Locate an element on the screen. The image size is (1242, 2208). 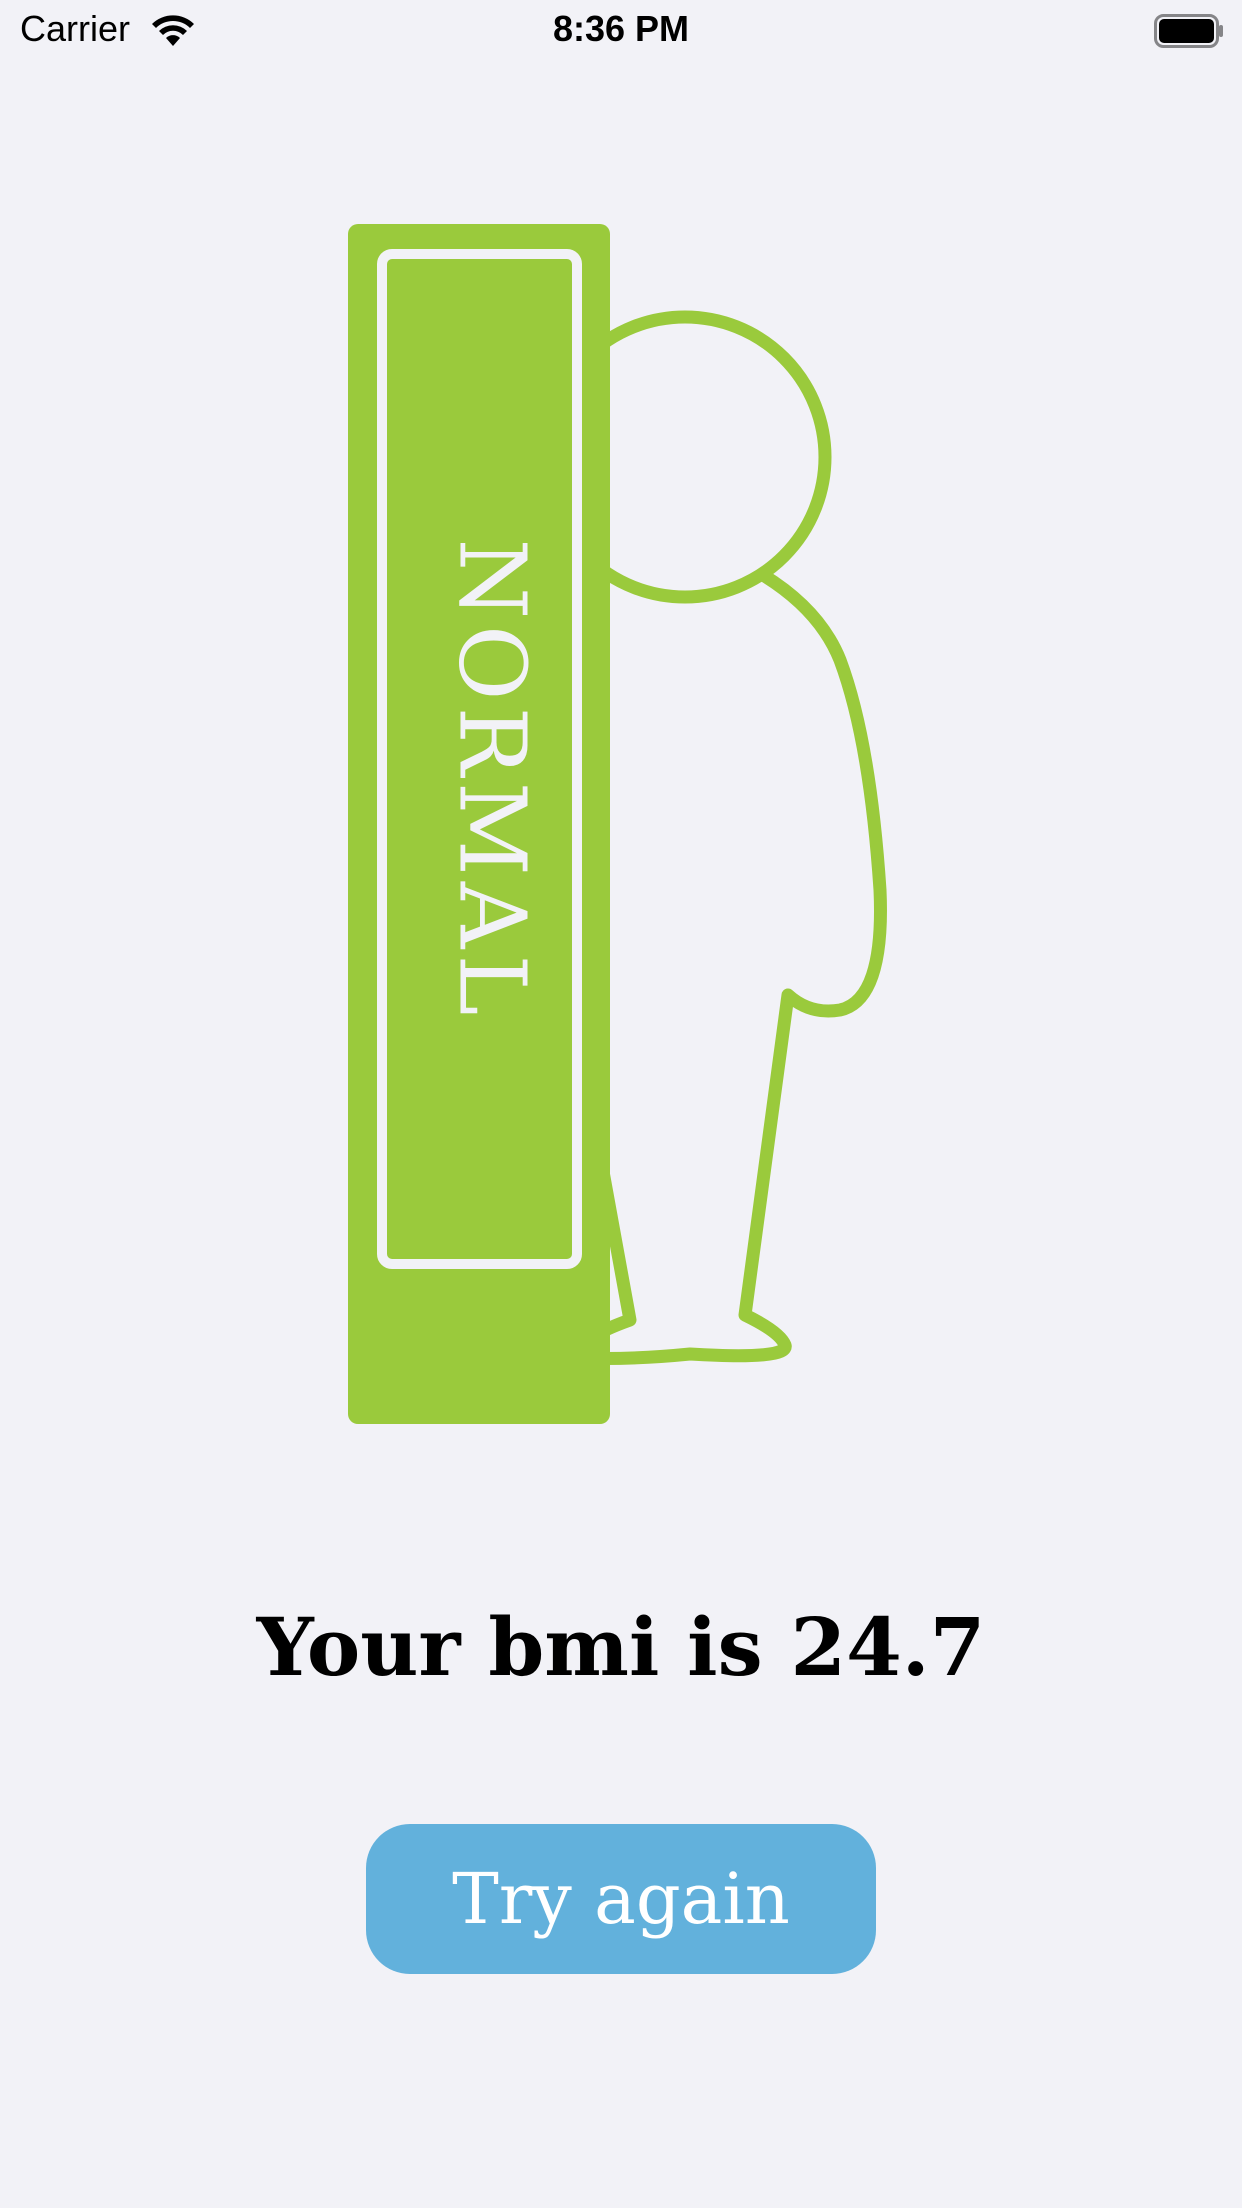
status-bar: Carrier 8:36 PM is located at coordinates (621, 30).